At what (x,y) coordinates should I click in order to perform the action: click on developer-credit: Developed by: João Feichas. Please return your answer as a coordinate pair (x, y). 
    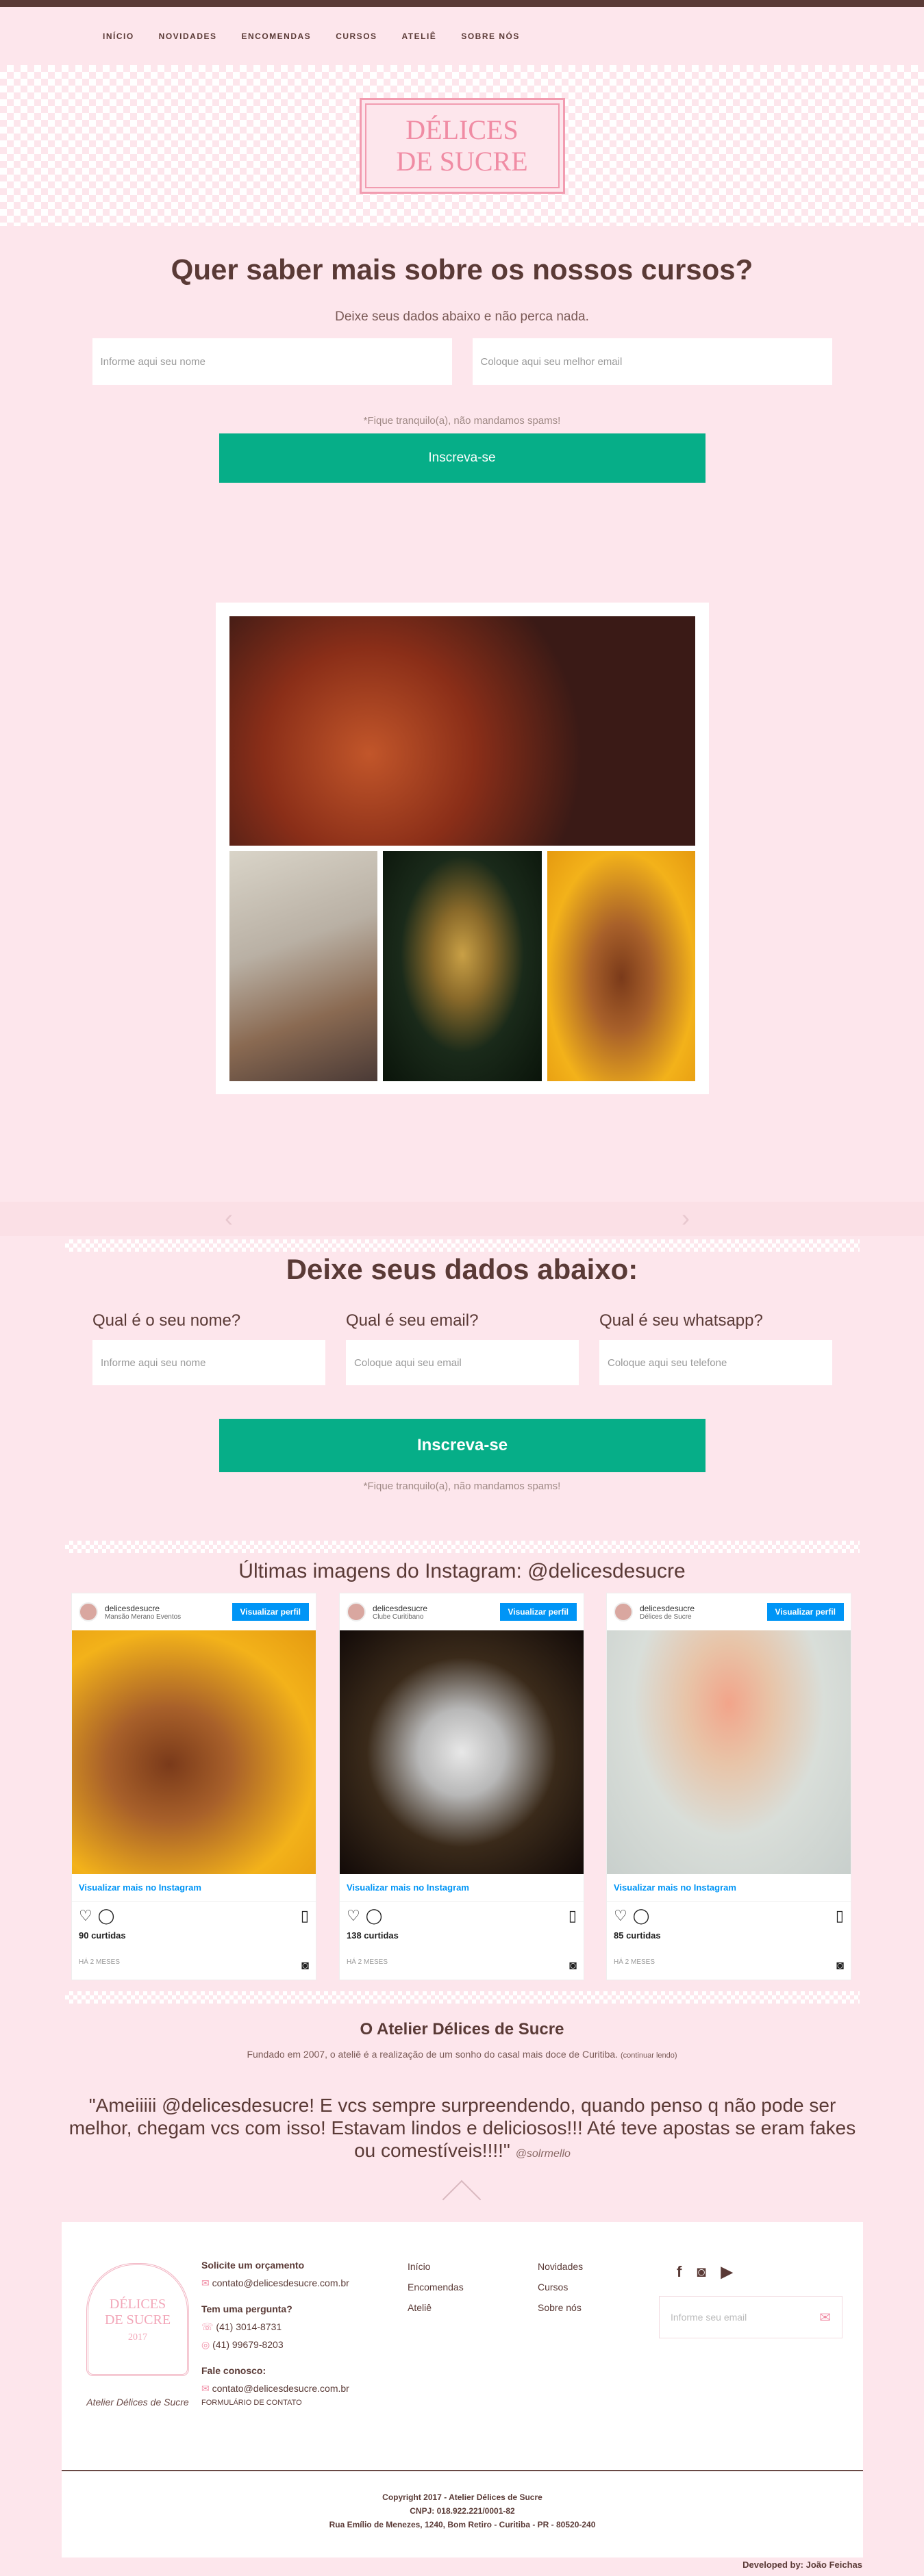
    Looking at the image, I should click on (802, 2565).